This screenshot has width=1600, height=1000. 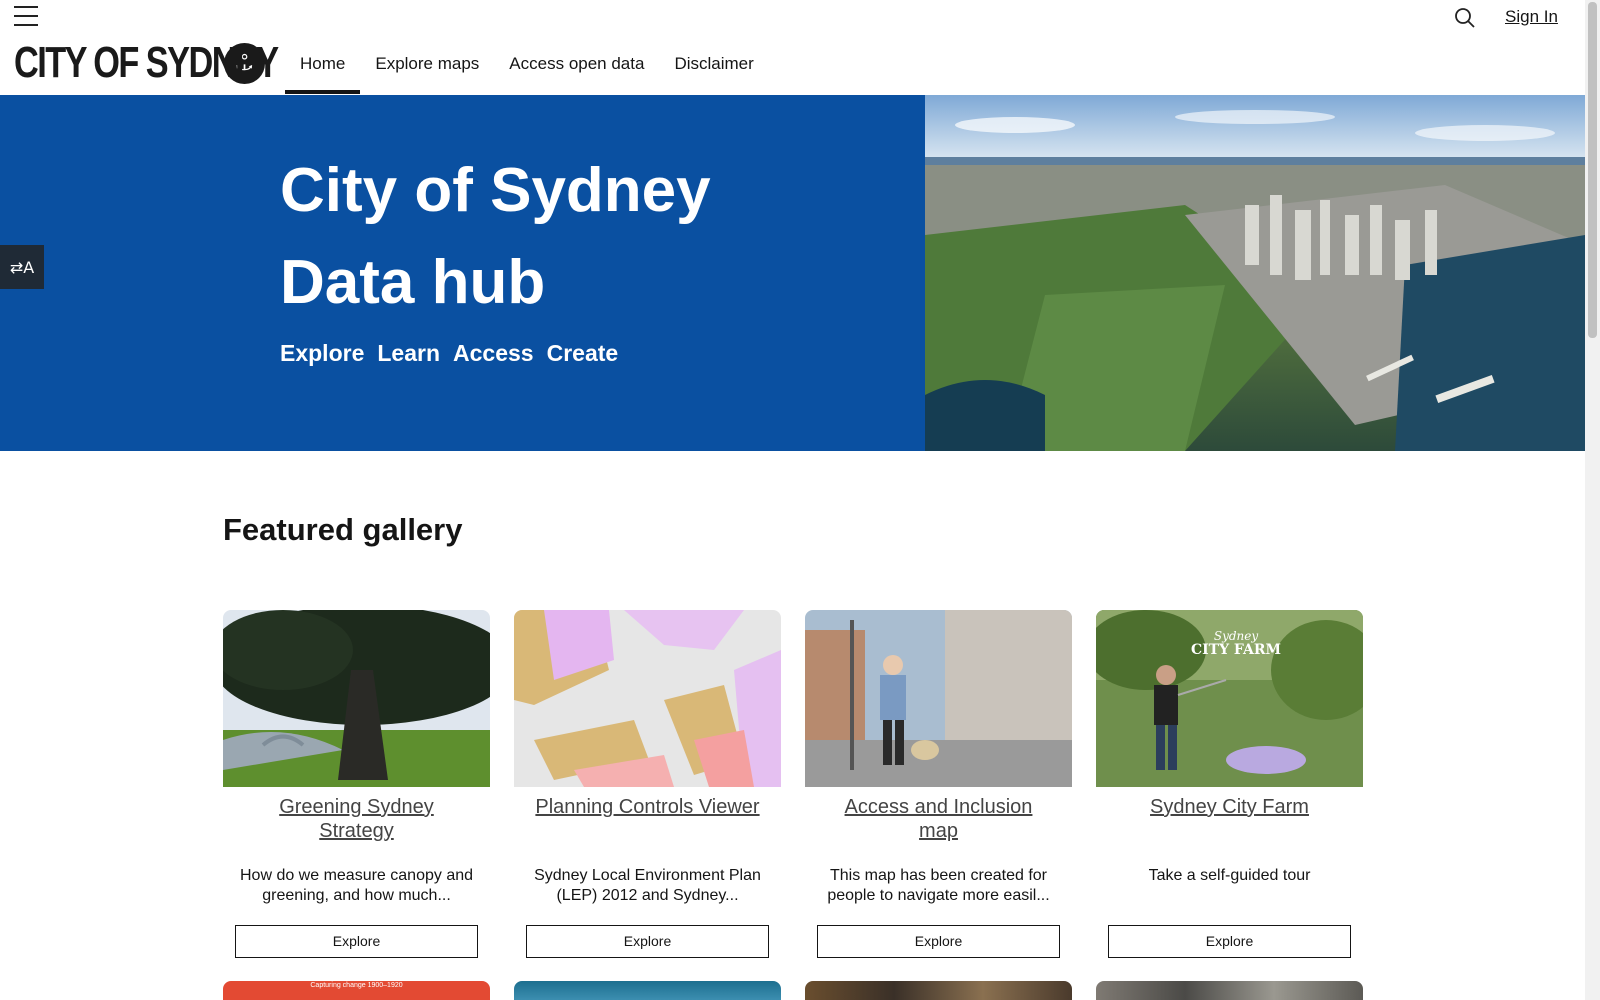 I want to click on city-of-sydney-logo: CITY OF SYDNEY ⚓, so click(x=146, y=62).